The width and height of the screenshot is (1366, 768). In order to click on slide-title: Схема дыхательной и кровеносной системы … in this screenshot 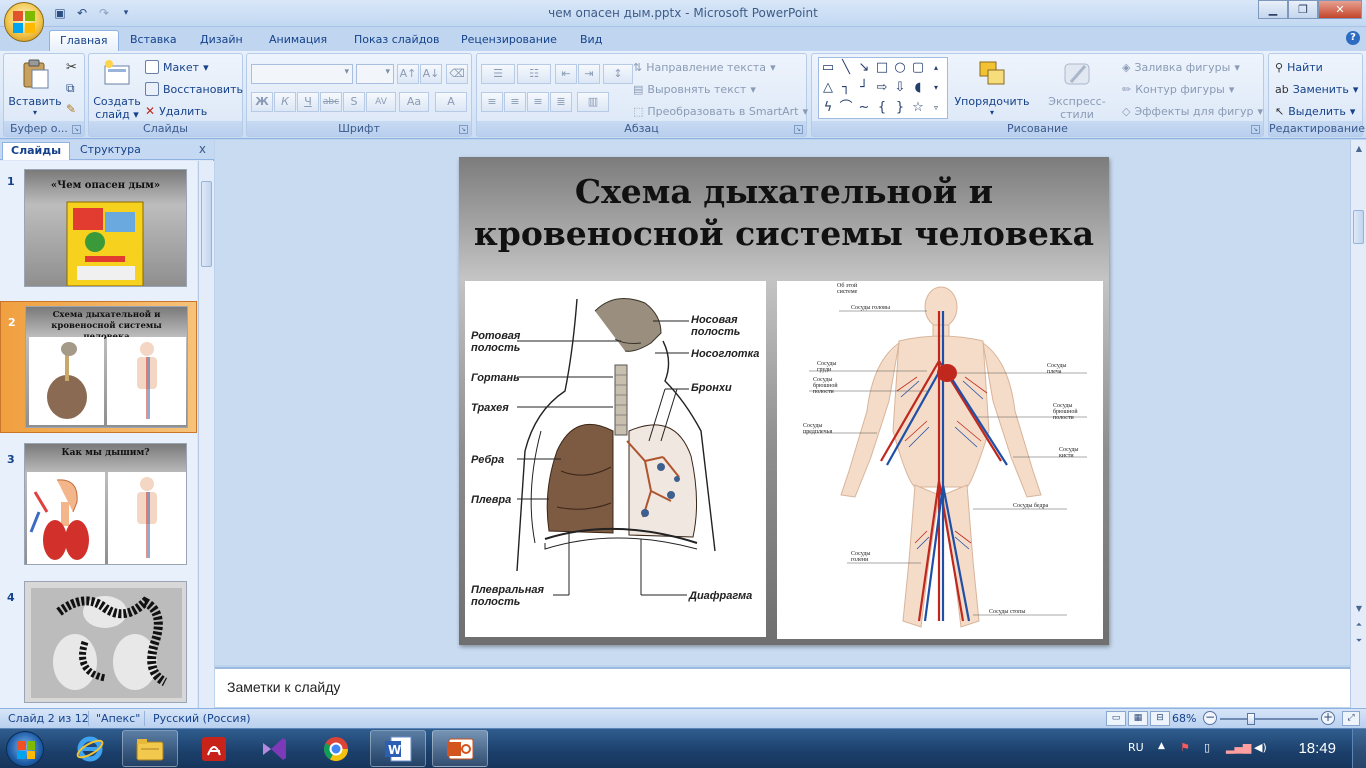, I will do `click(784, 213)`.